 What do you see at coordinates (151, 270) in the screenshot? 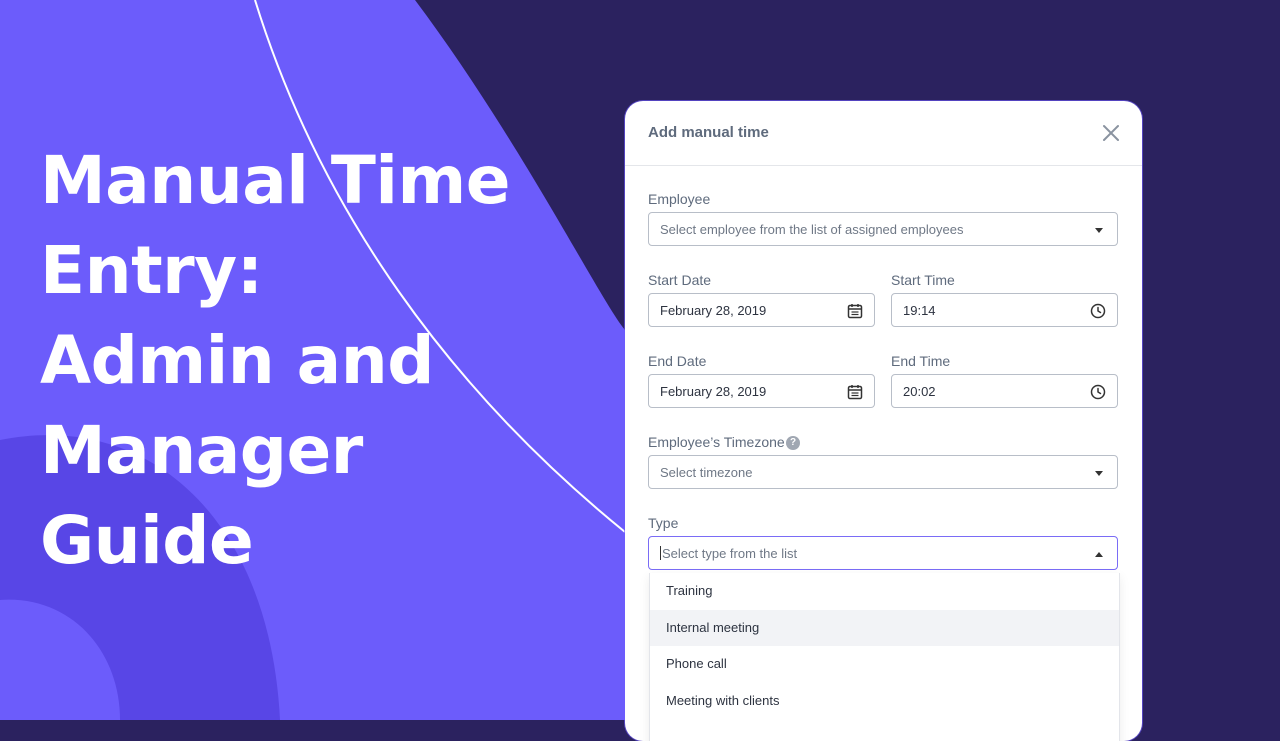
I see `headline-line: Entry:` at bounding box center [151, 270].